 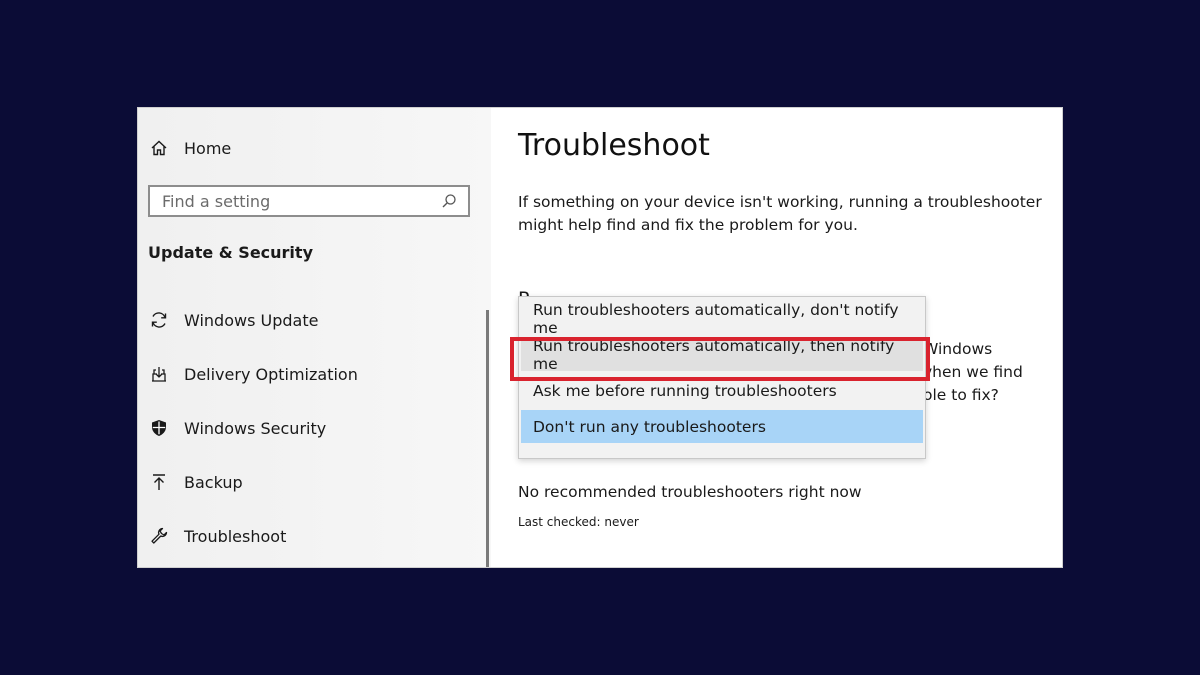 I want to click on sidebar-item-backup: Backup, so click(x=195, y=482).